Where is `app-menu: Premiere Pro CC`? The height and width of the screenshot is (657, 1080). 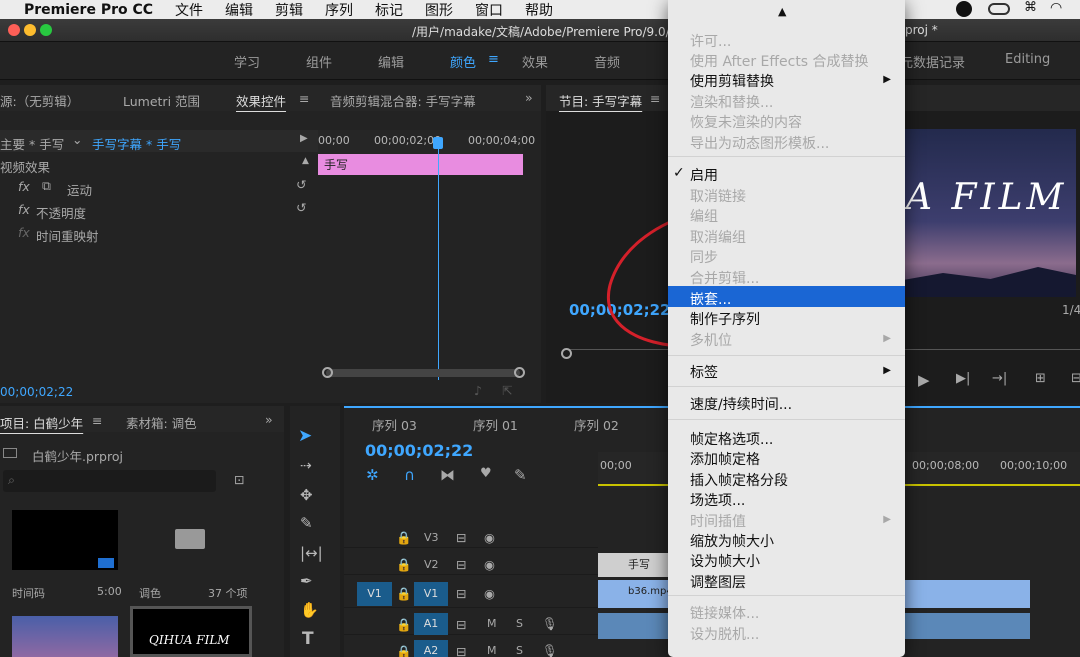
app-menu: Premiere Pro CC is located at coordinates (88, 10).